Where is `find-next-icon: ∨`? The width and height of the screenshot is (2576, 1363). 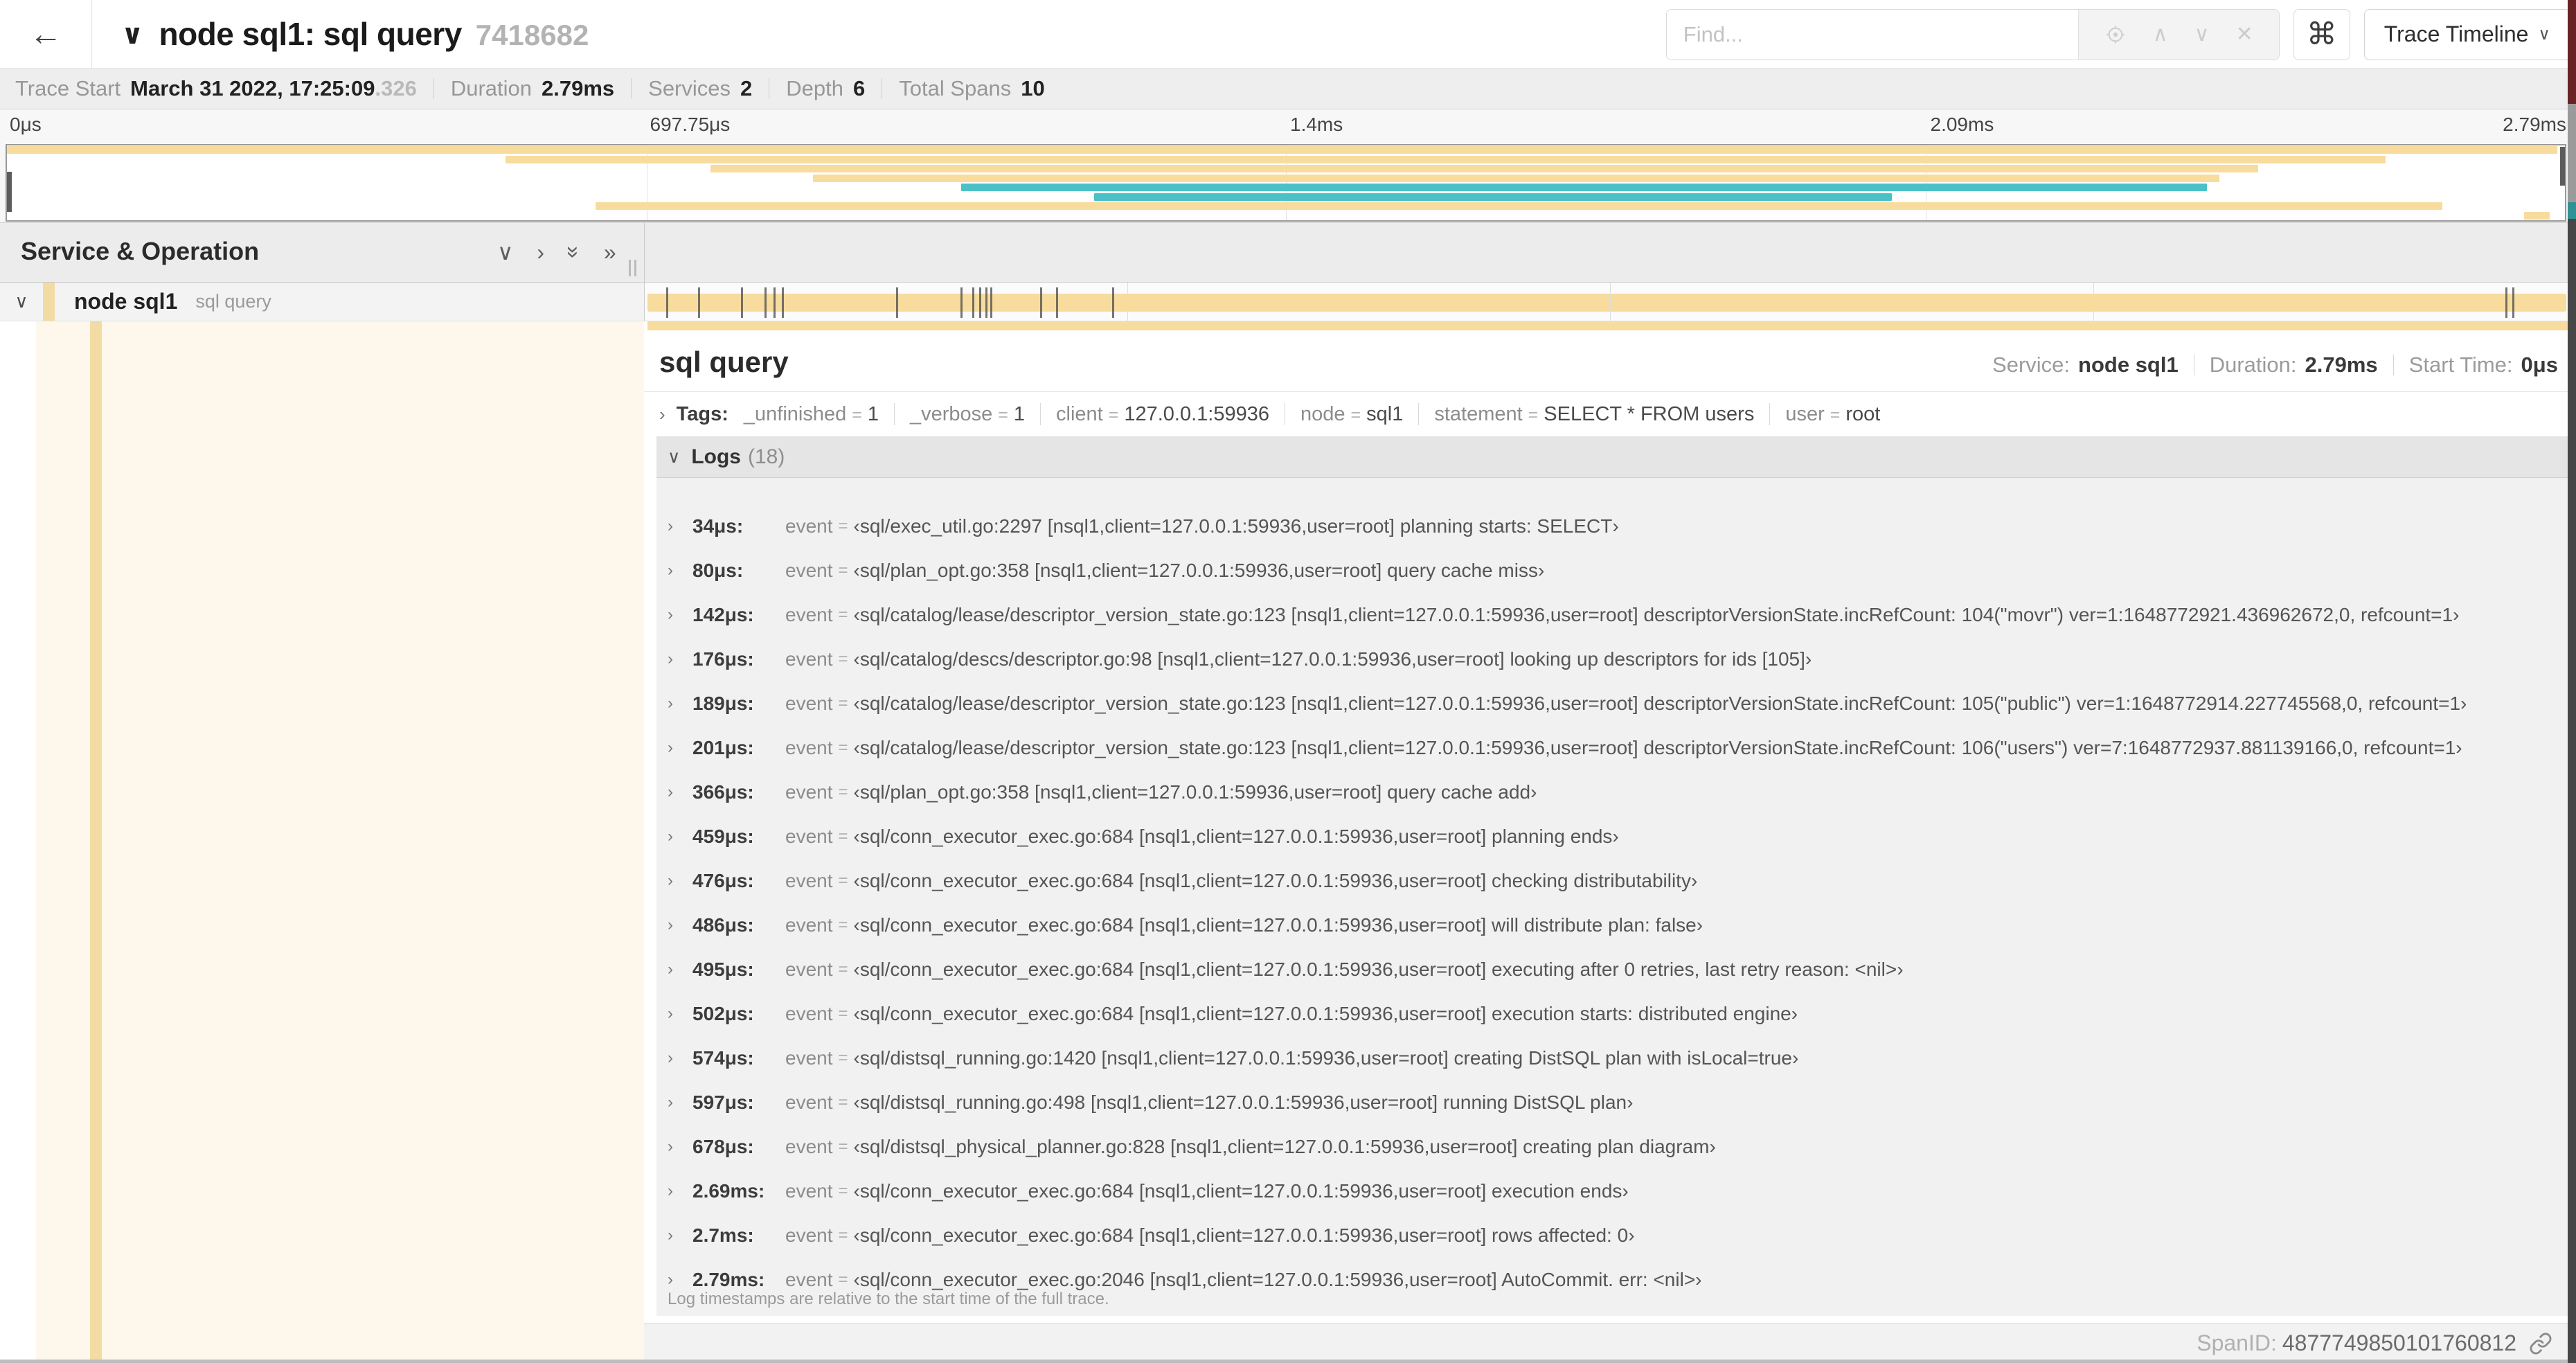
find-next-icon: ∨ is located at coordinates (2202, 34).